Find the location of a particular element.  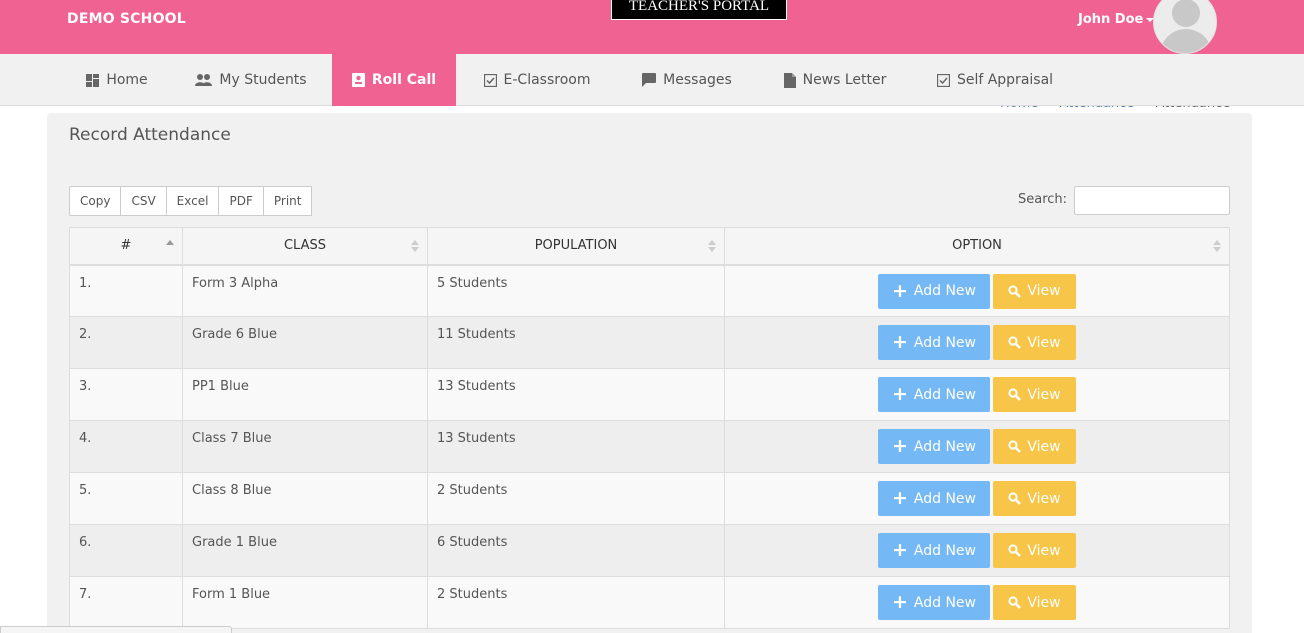

class-name: Class 8 Blue is located at coordinates (305, 498).